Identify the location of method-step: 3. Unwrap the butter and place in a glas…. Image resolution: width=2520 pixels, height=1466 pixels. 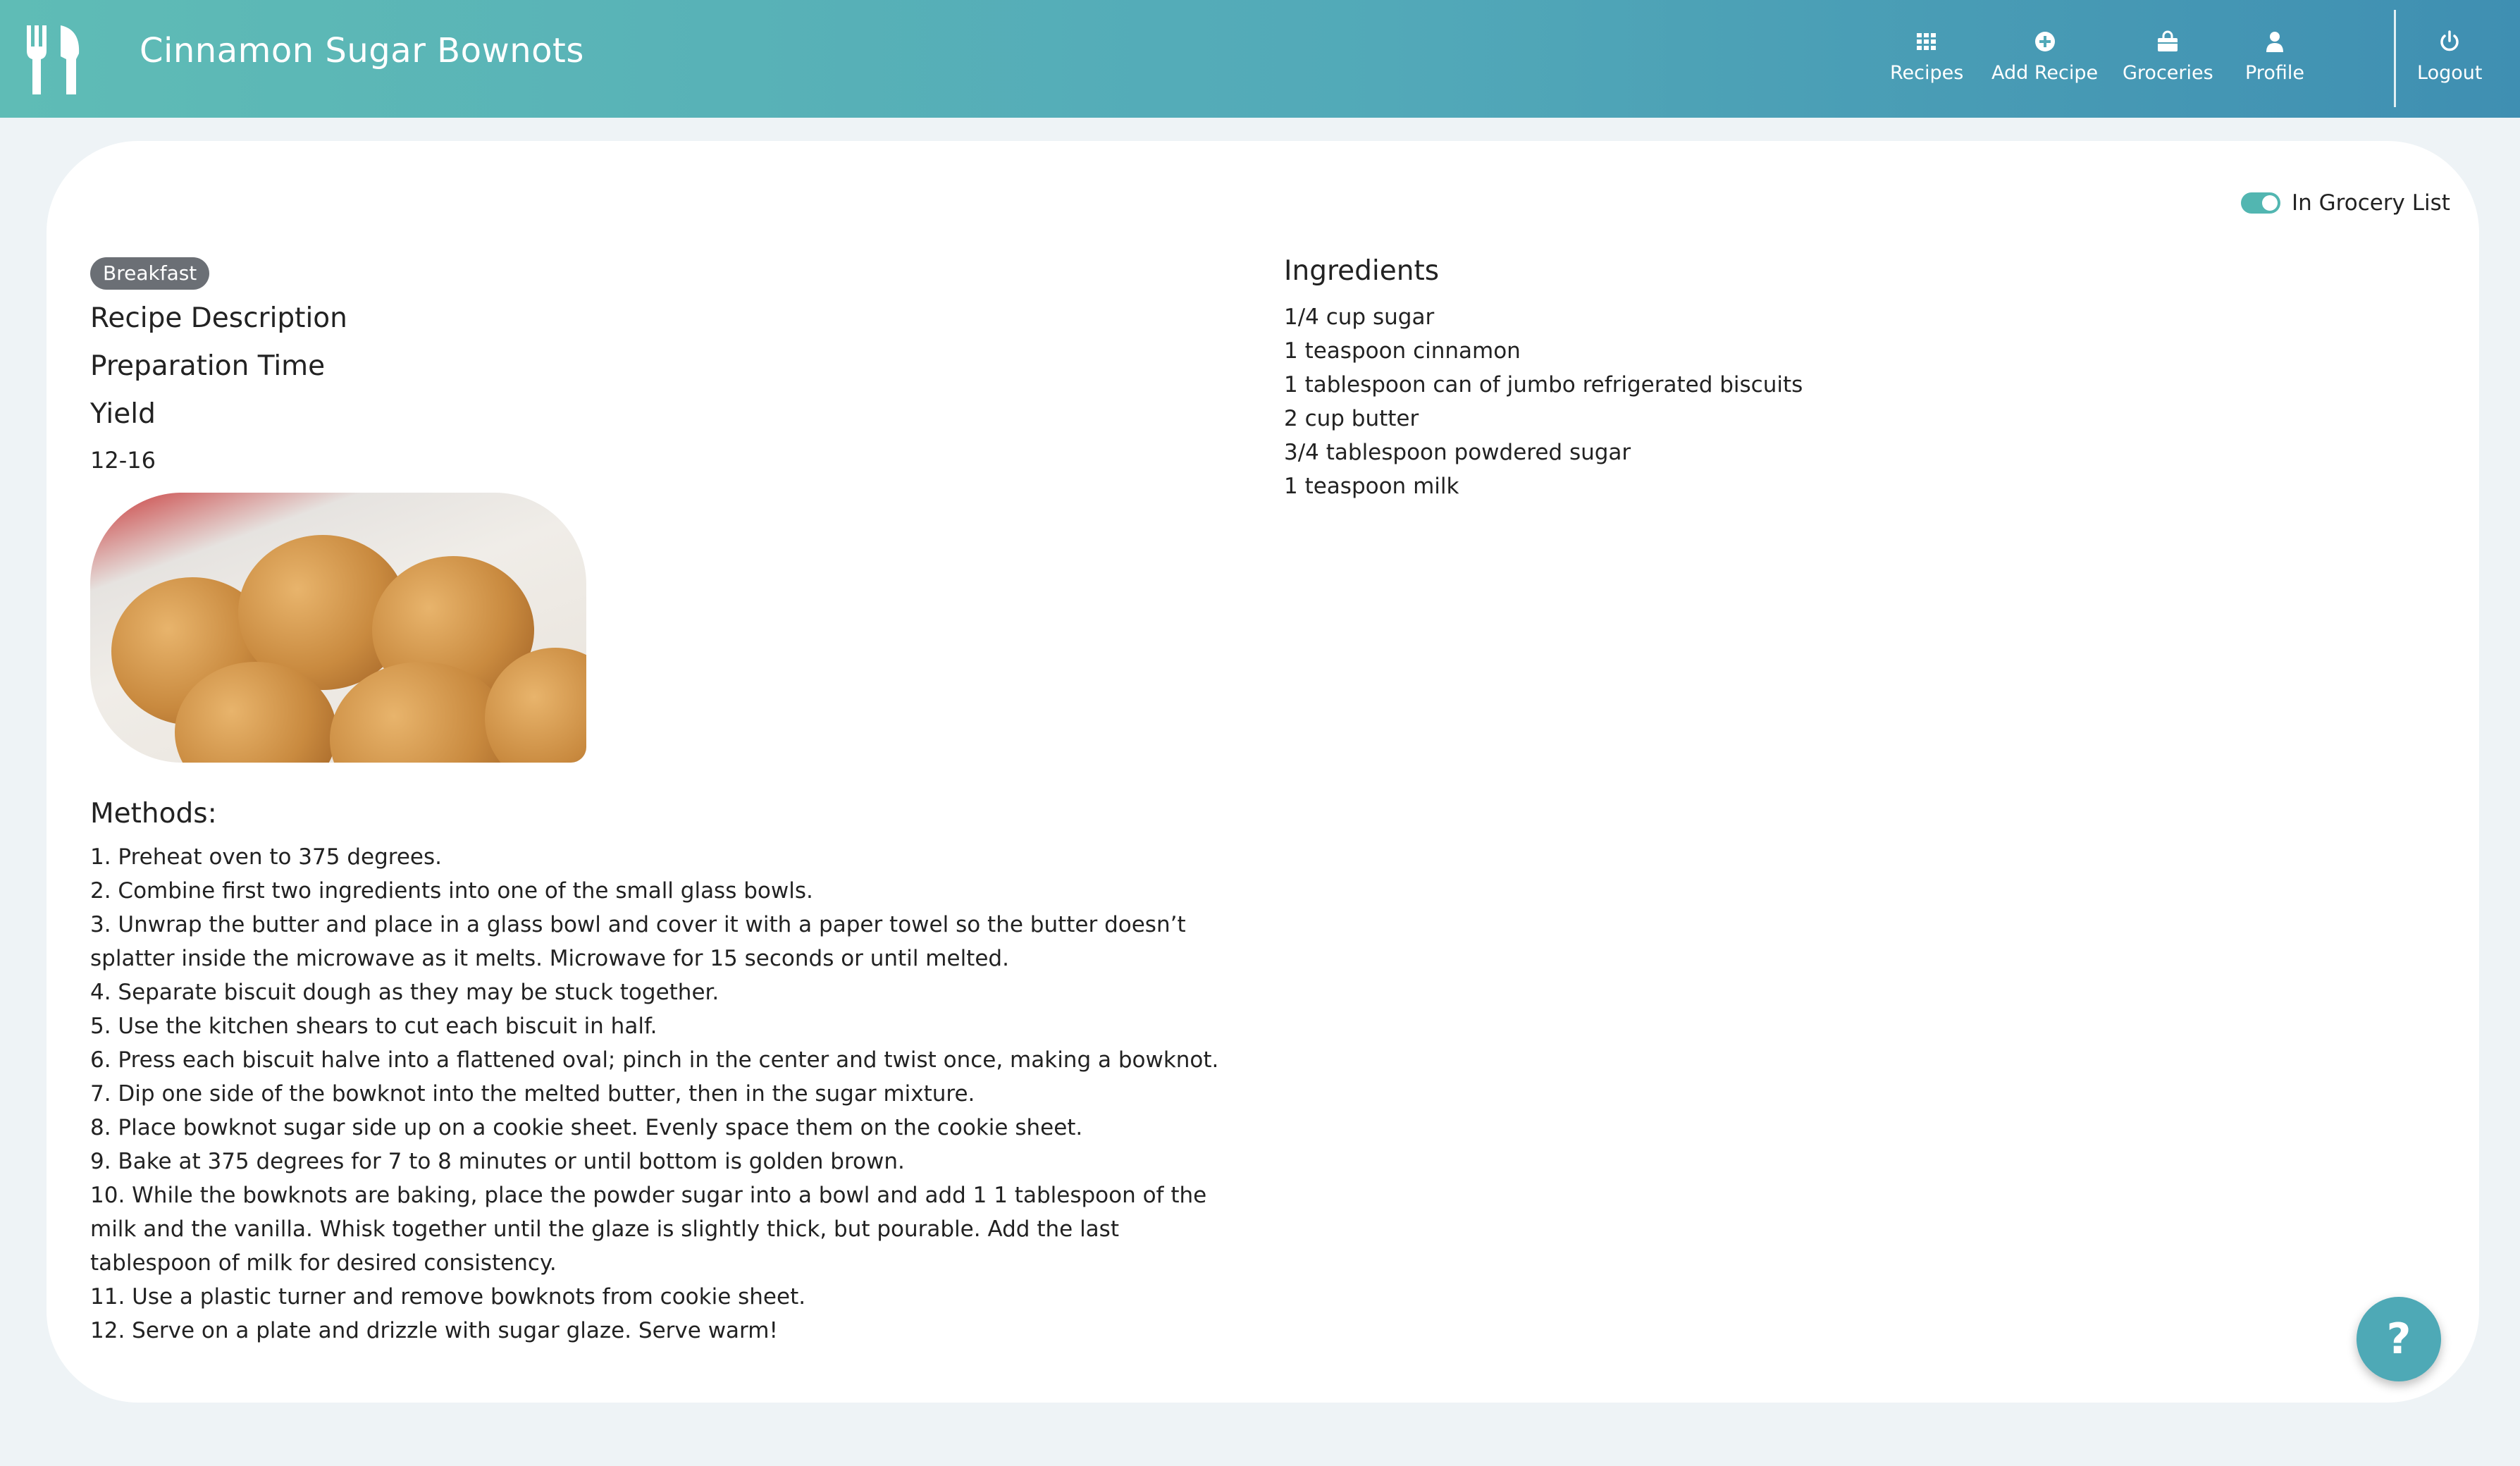
(638, 941).